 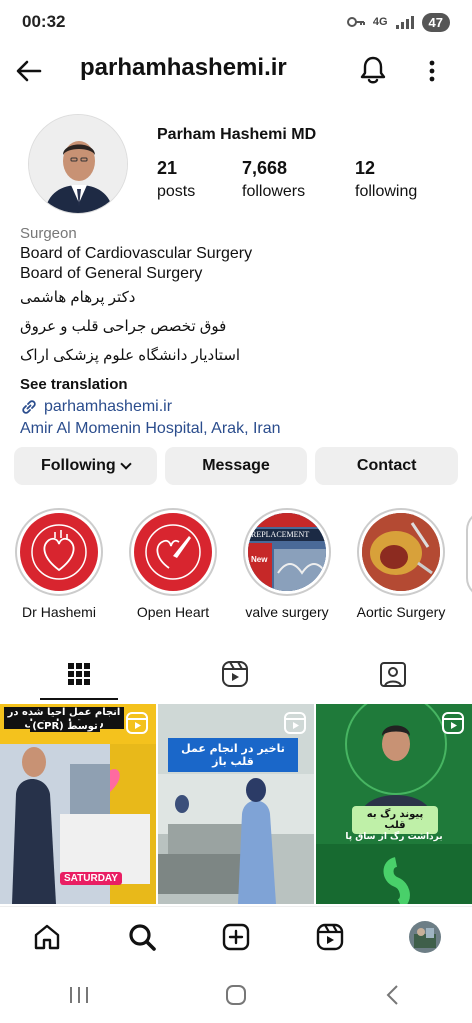 What do you see at coordinates (78, 465) in the screenshot?
I see `following-button-label: Following` at bounding box center [78, 465].